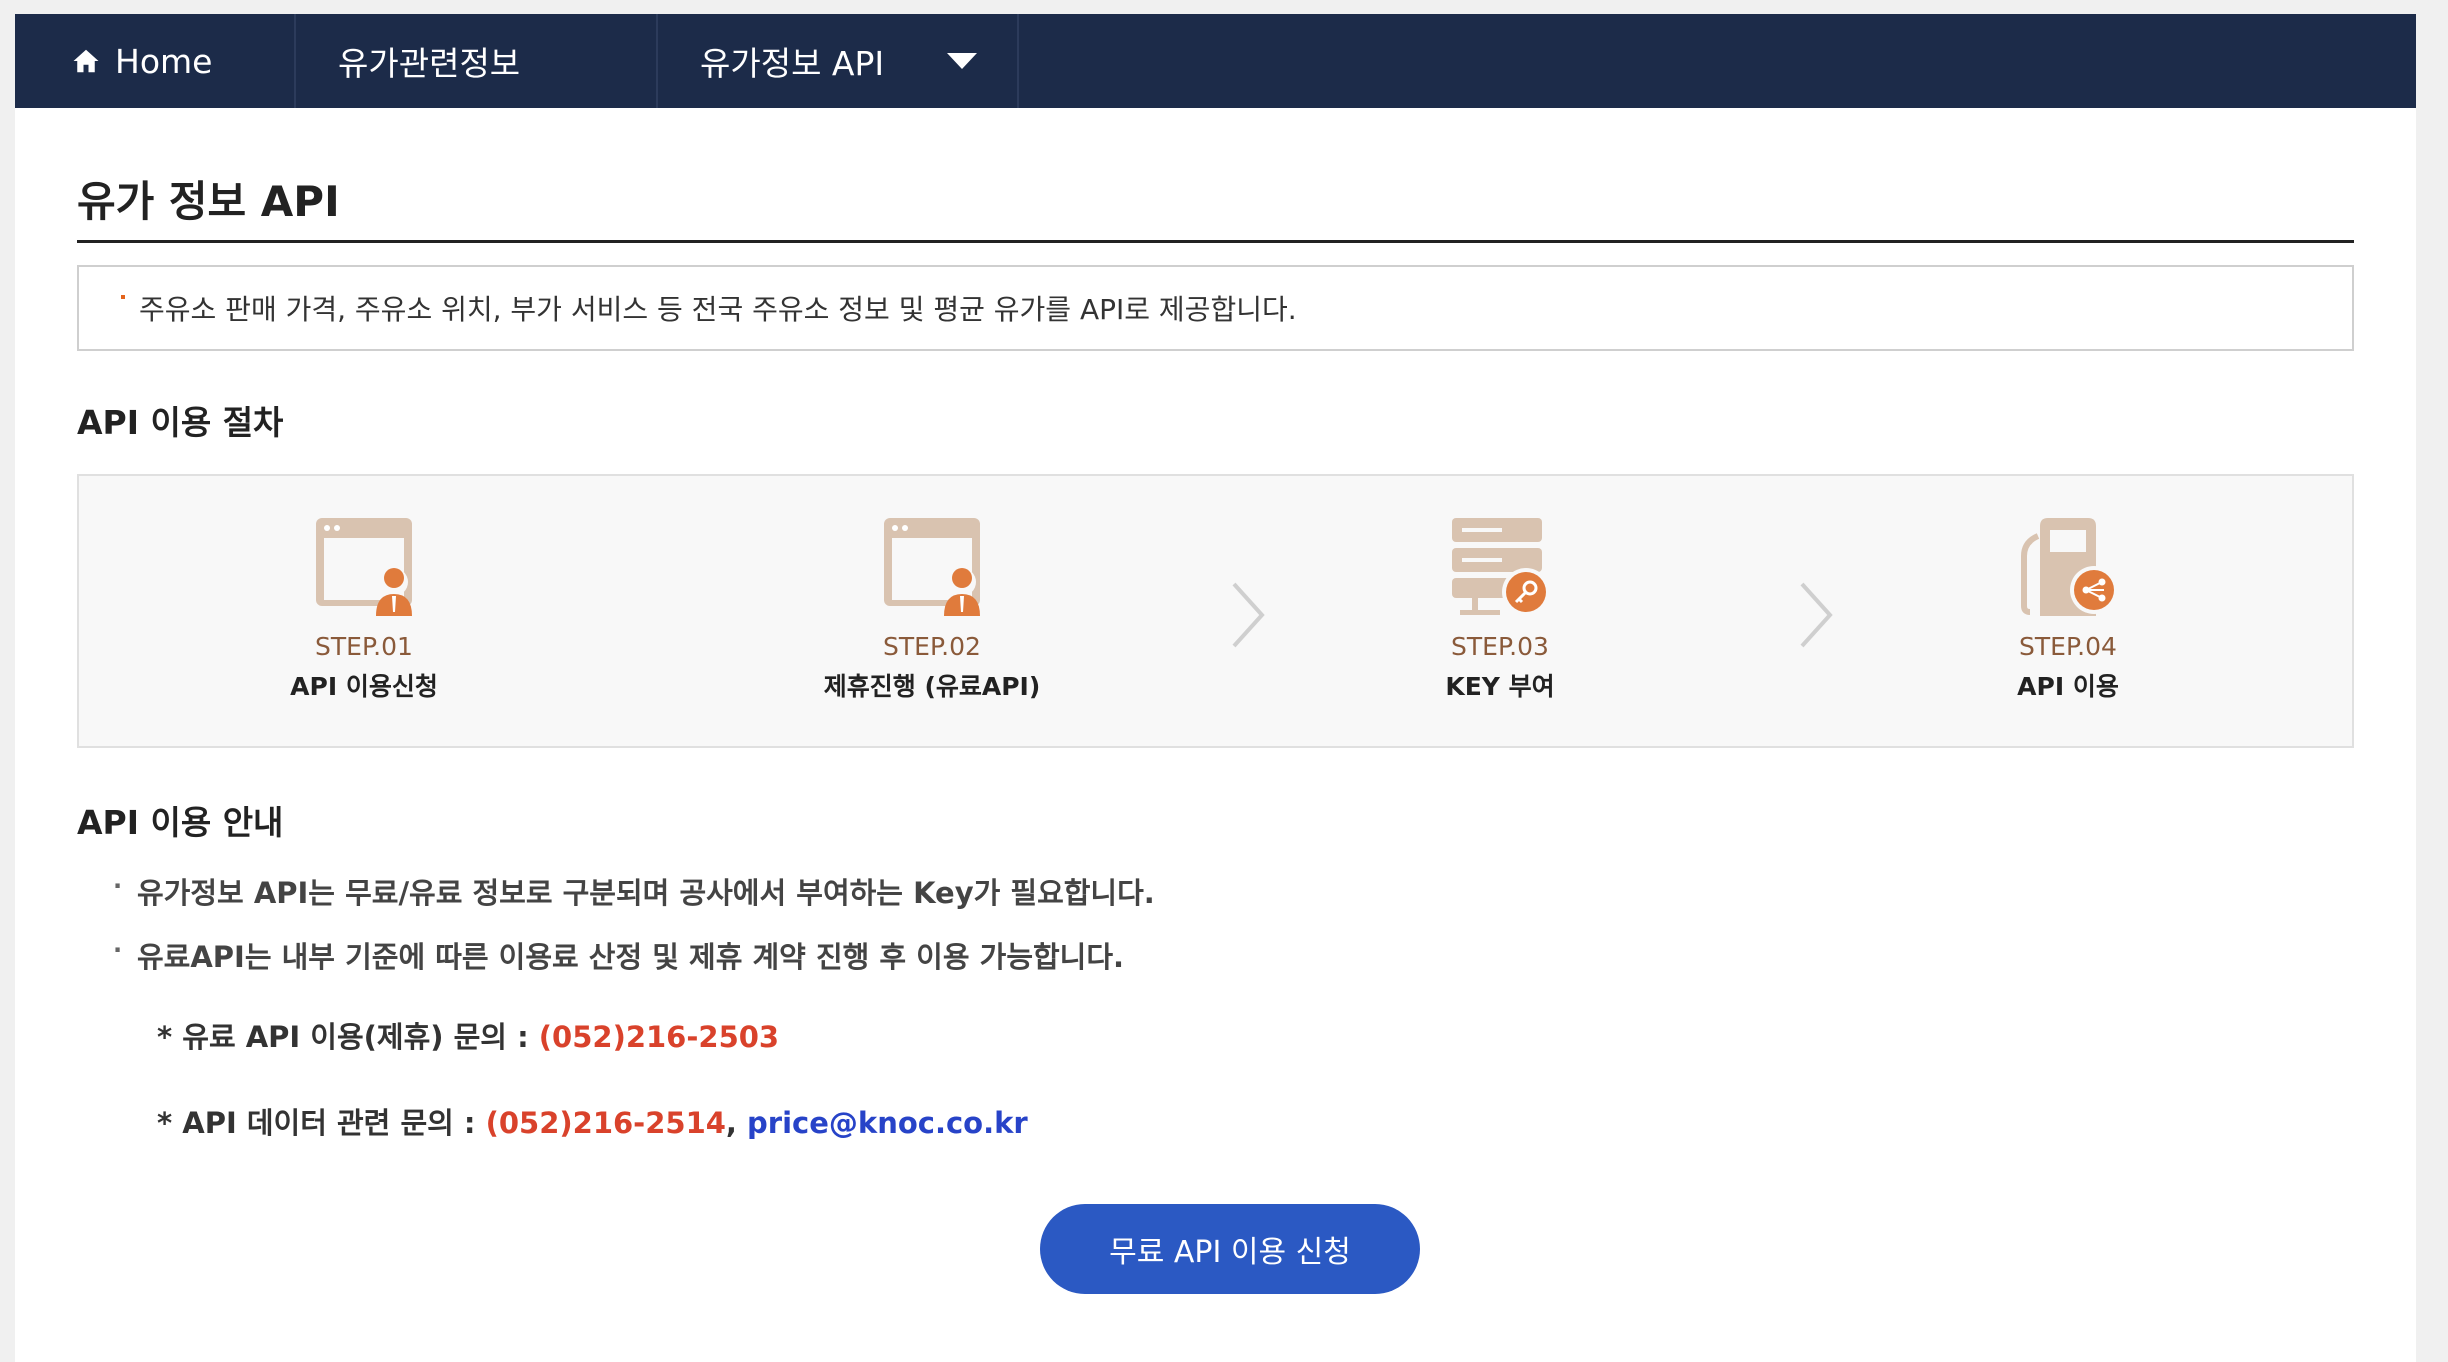 This screenshot has height=1362, width=2448. I want to click on nav-oil-api-label: 유가정보 API, so click(792, 63).